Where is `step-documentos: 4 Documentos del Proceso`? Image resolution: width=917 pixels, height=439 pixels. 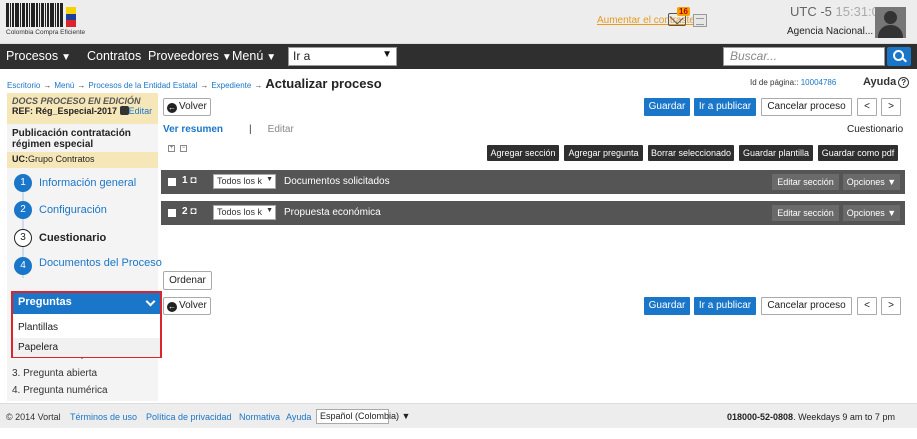
step-documentos: 4 Documentos del Proceso is located at coordinates (84, 269).